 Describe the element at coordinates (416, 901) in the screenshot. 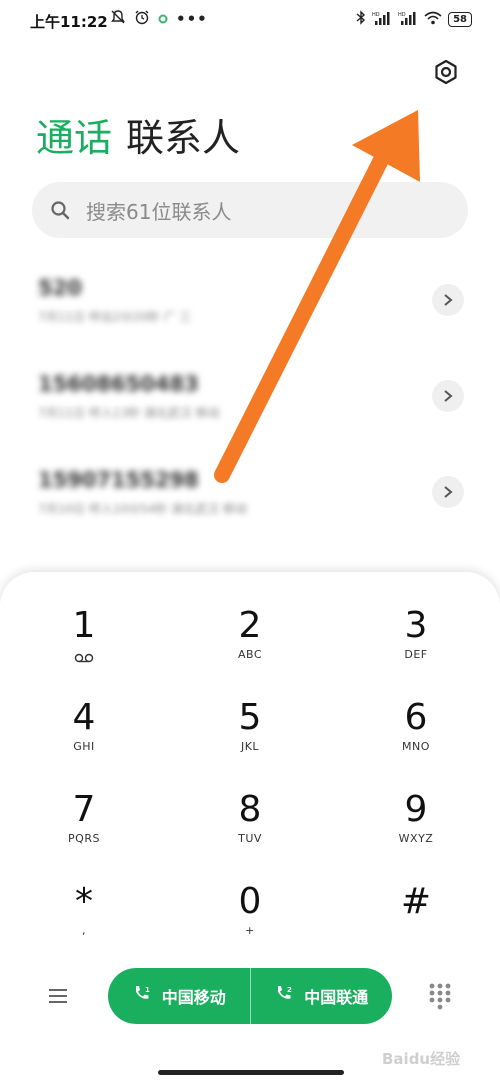

I see `key-digit: #` at that location.